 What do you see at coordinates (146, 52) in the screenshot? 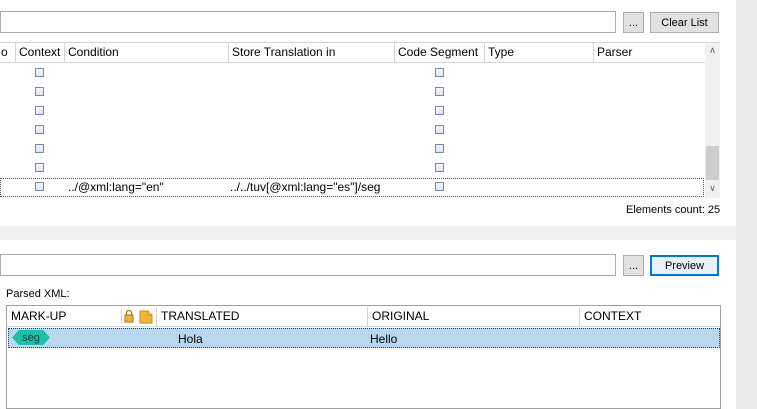
I see `column-header-condition: Condition` at bounding box center [146, 52].